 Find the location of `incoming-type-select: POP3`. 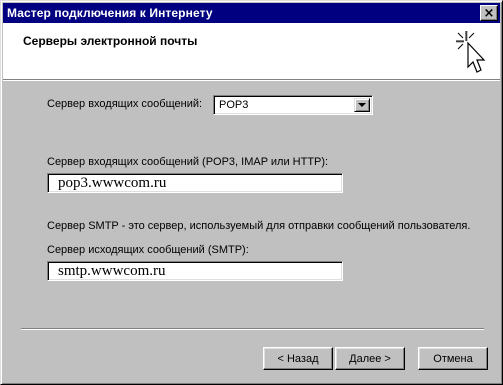

incoming-type-select: POP3 is located at coordinates (293, 105).